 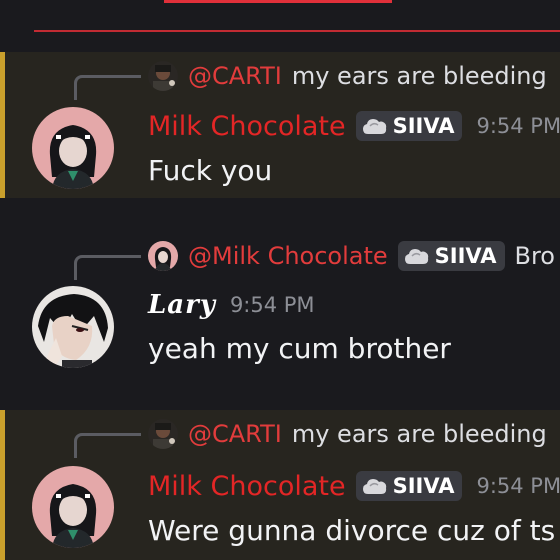 What do you see at coordinates (288, 256) in the screenshot?
I see `reply-mention: @Milk Chocolate` at bounding box center [288, 256].